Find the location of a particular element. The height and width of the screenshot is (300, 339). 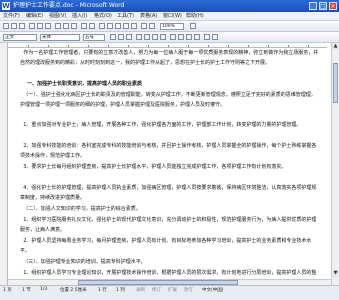

vertical-ruler is located at coordinates (4, 164).